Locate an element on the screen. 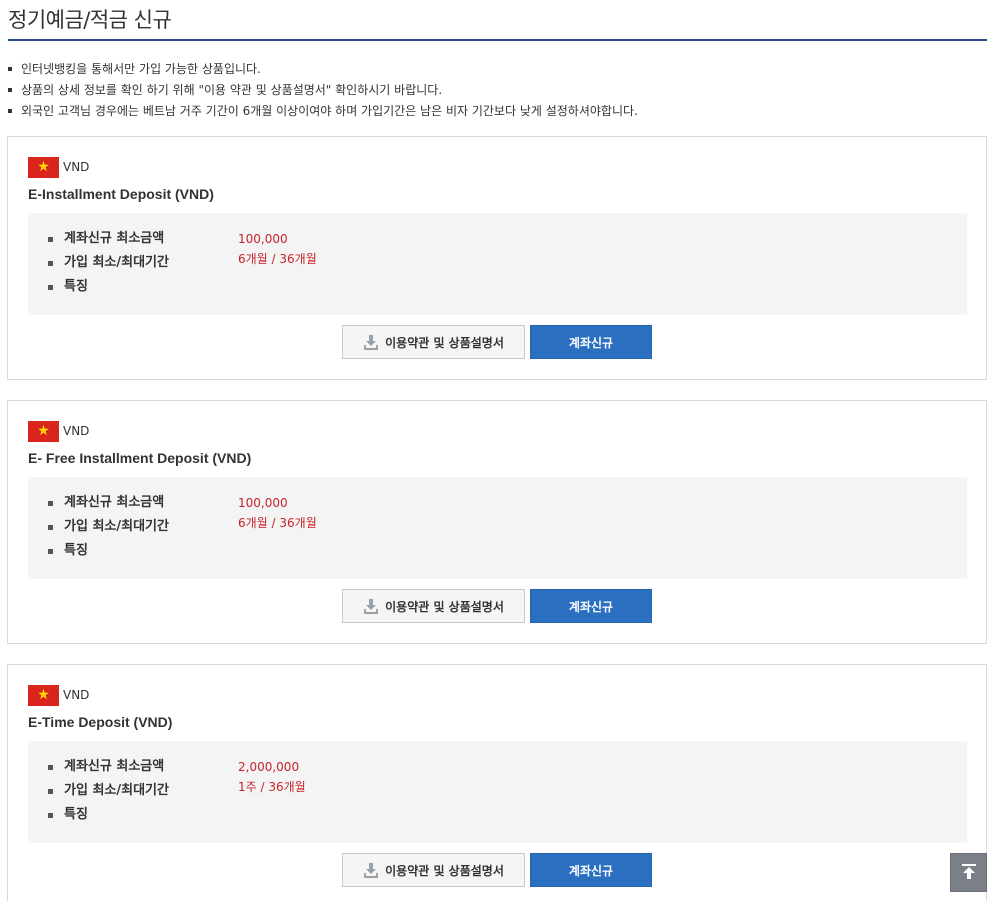  title-divider is located at coordinates (497, 40).